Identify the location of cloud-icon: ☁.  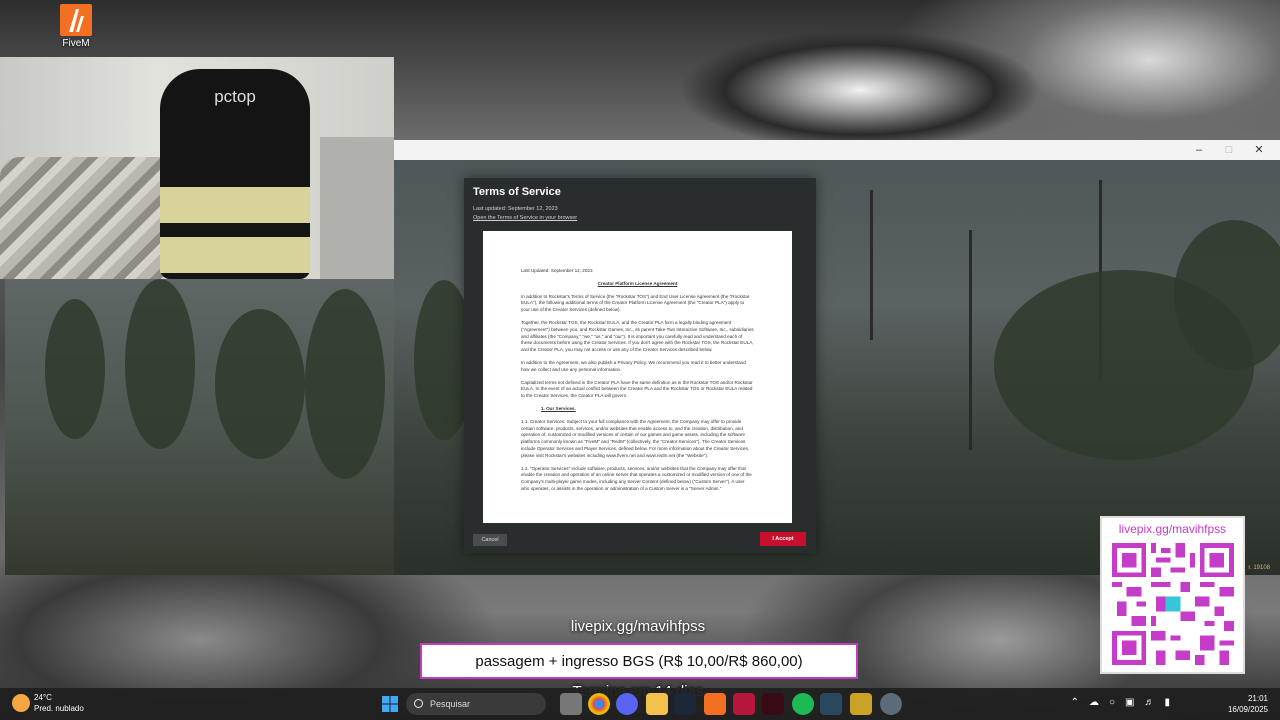
(1094, 702).